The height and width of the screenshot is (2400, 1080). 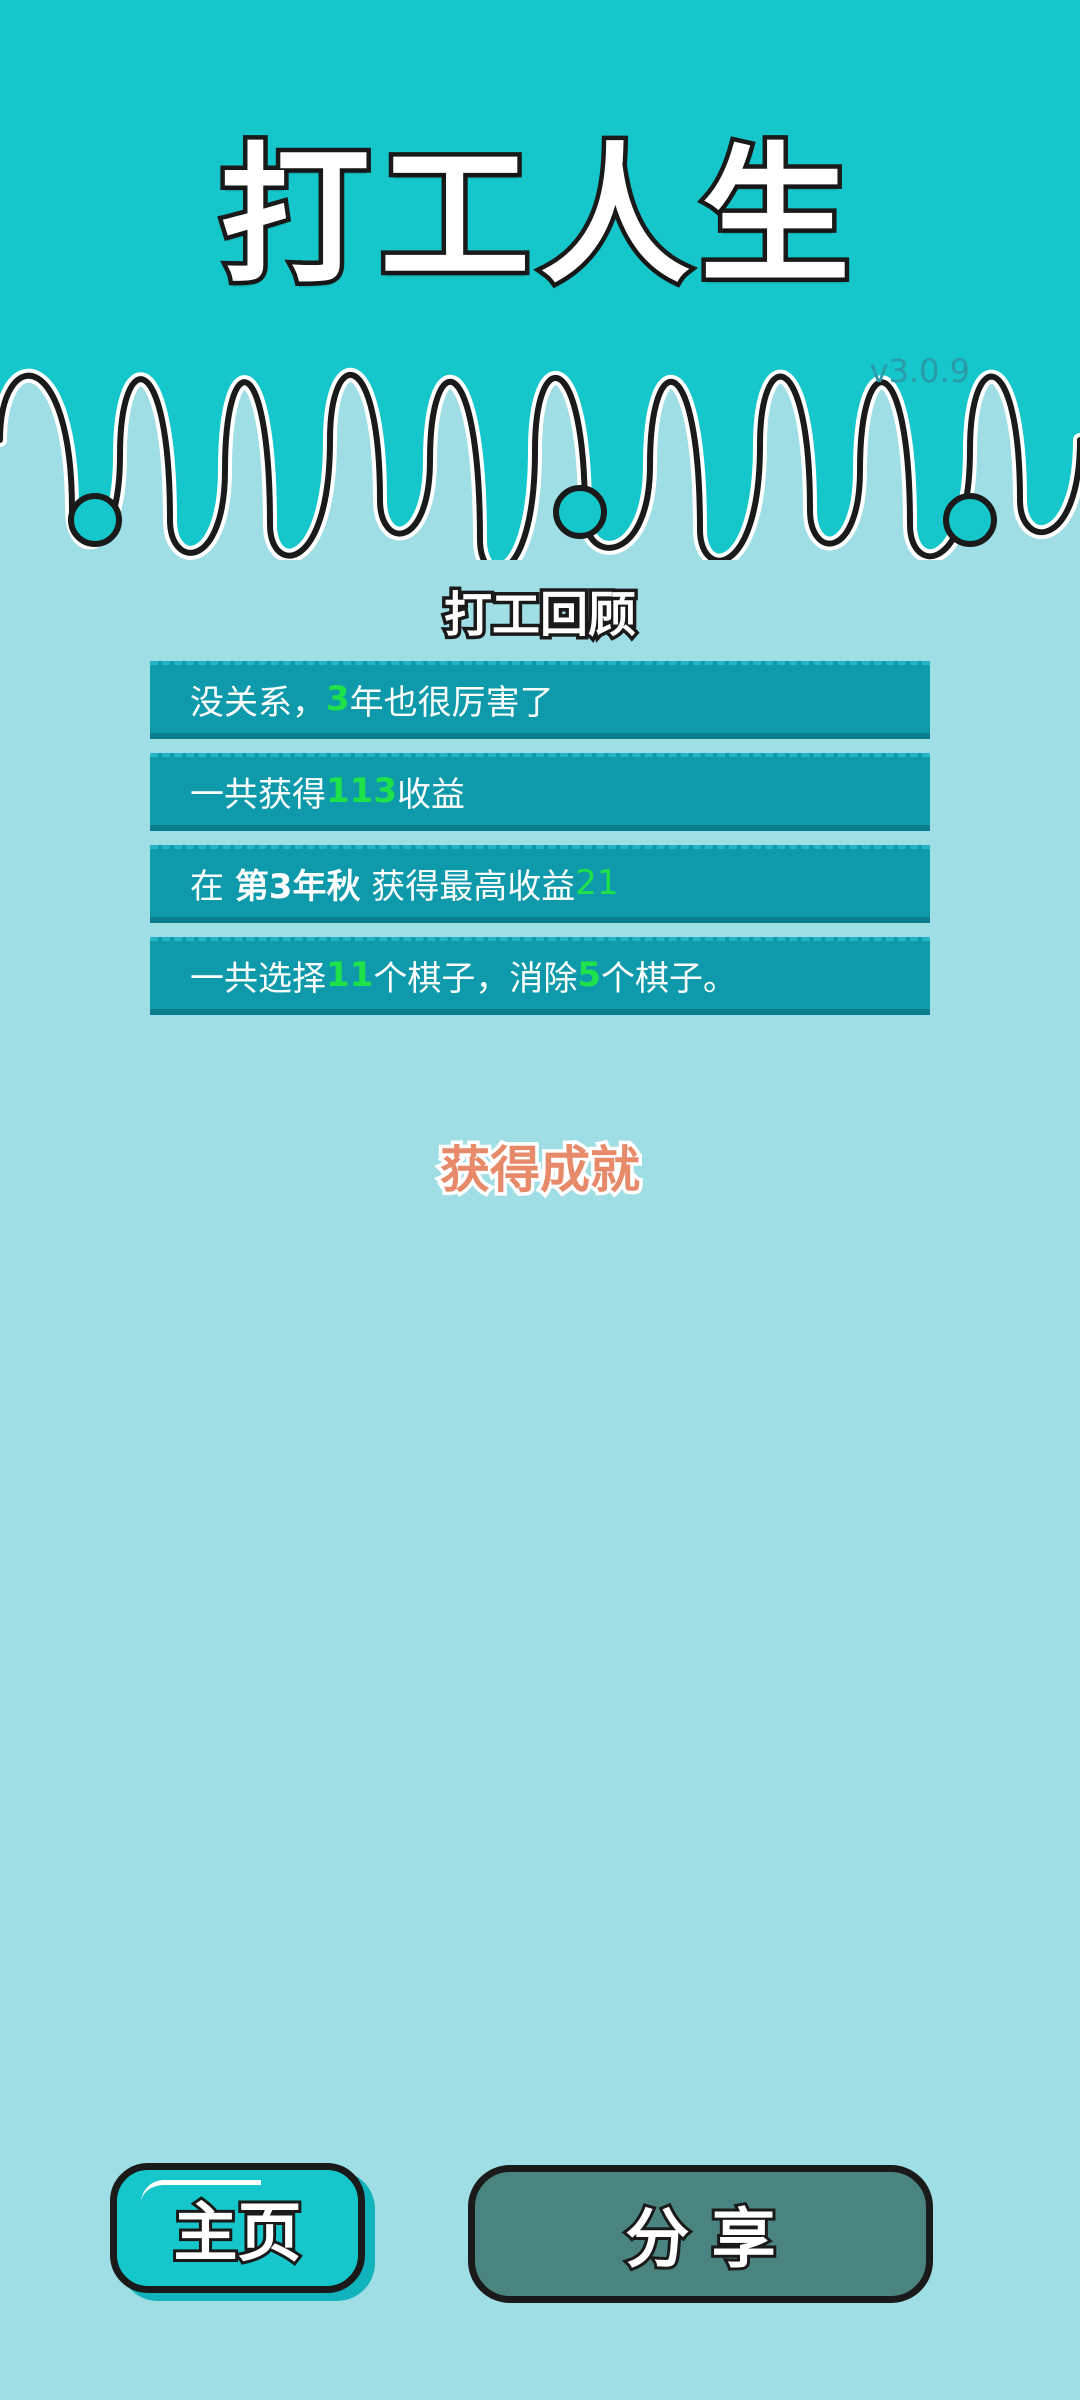 I want to click on stat-text: 没关系，, so click(x=258, y=702).